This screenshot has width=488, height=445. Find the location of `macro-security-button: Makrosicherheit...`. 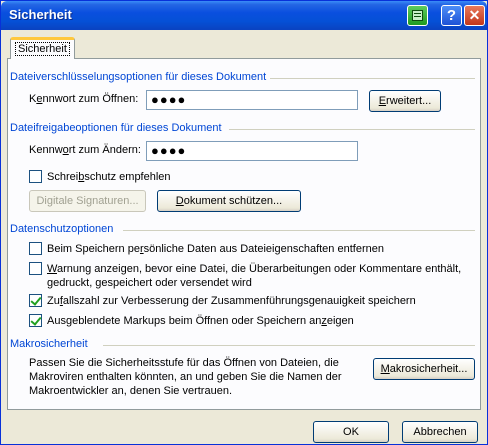

macro-security-button: Makrosicherheit... is located at coordinates (424, 369).